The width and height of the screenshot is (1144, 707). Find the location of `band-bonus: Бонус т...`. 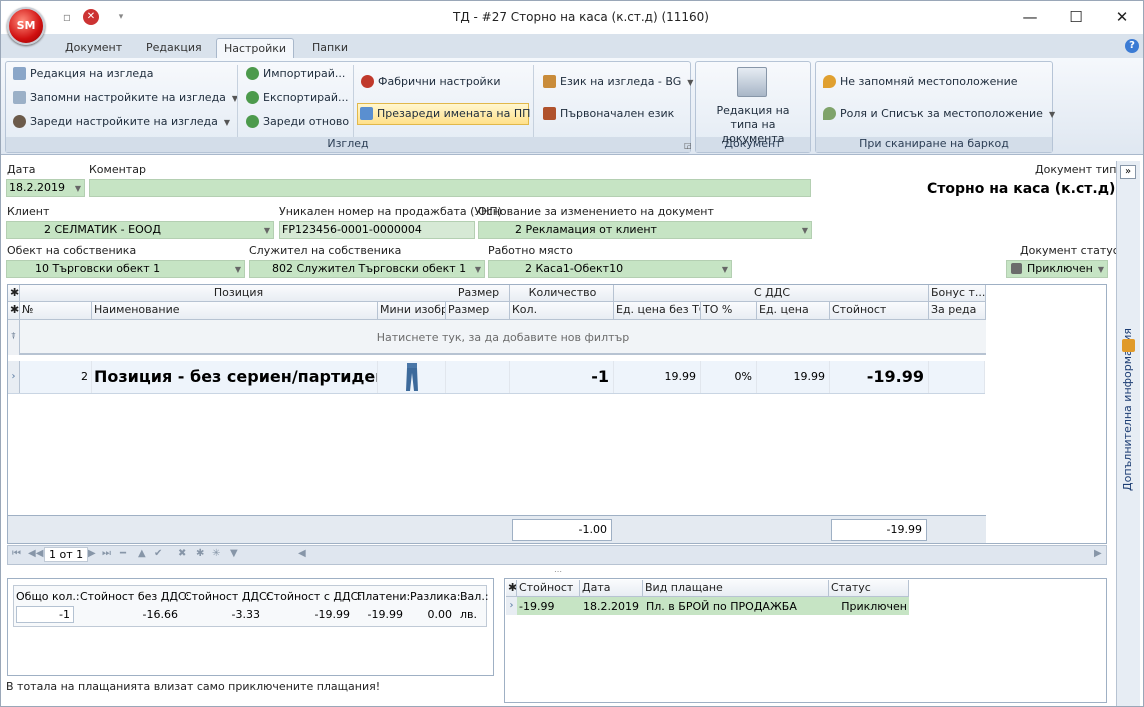

band-bonus: Бонус т... is located at coordinates (957, 293).